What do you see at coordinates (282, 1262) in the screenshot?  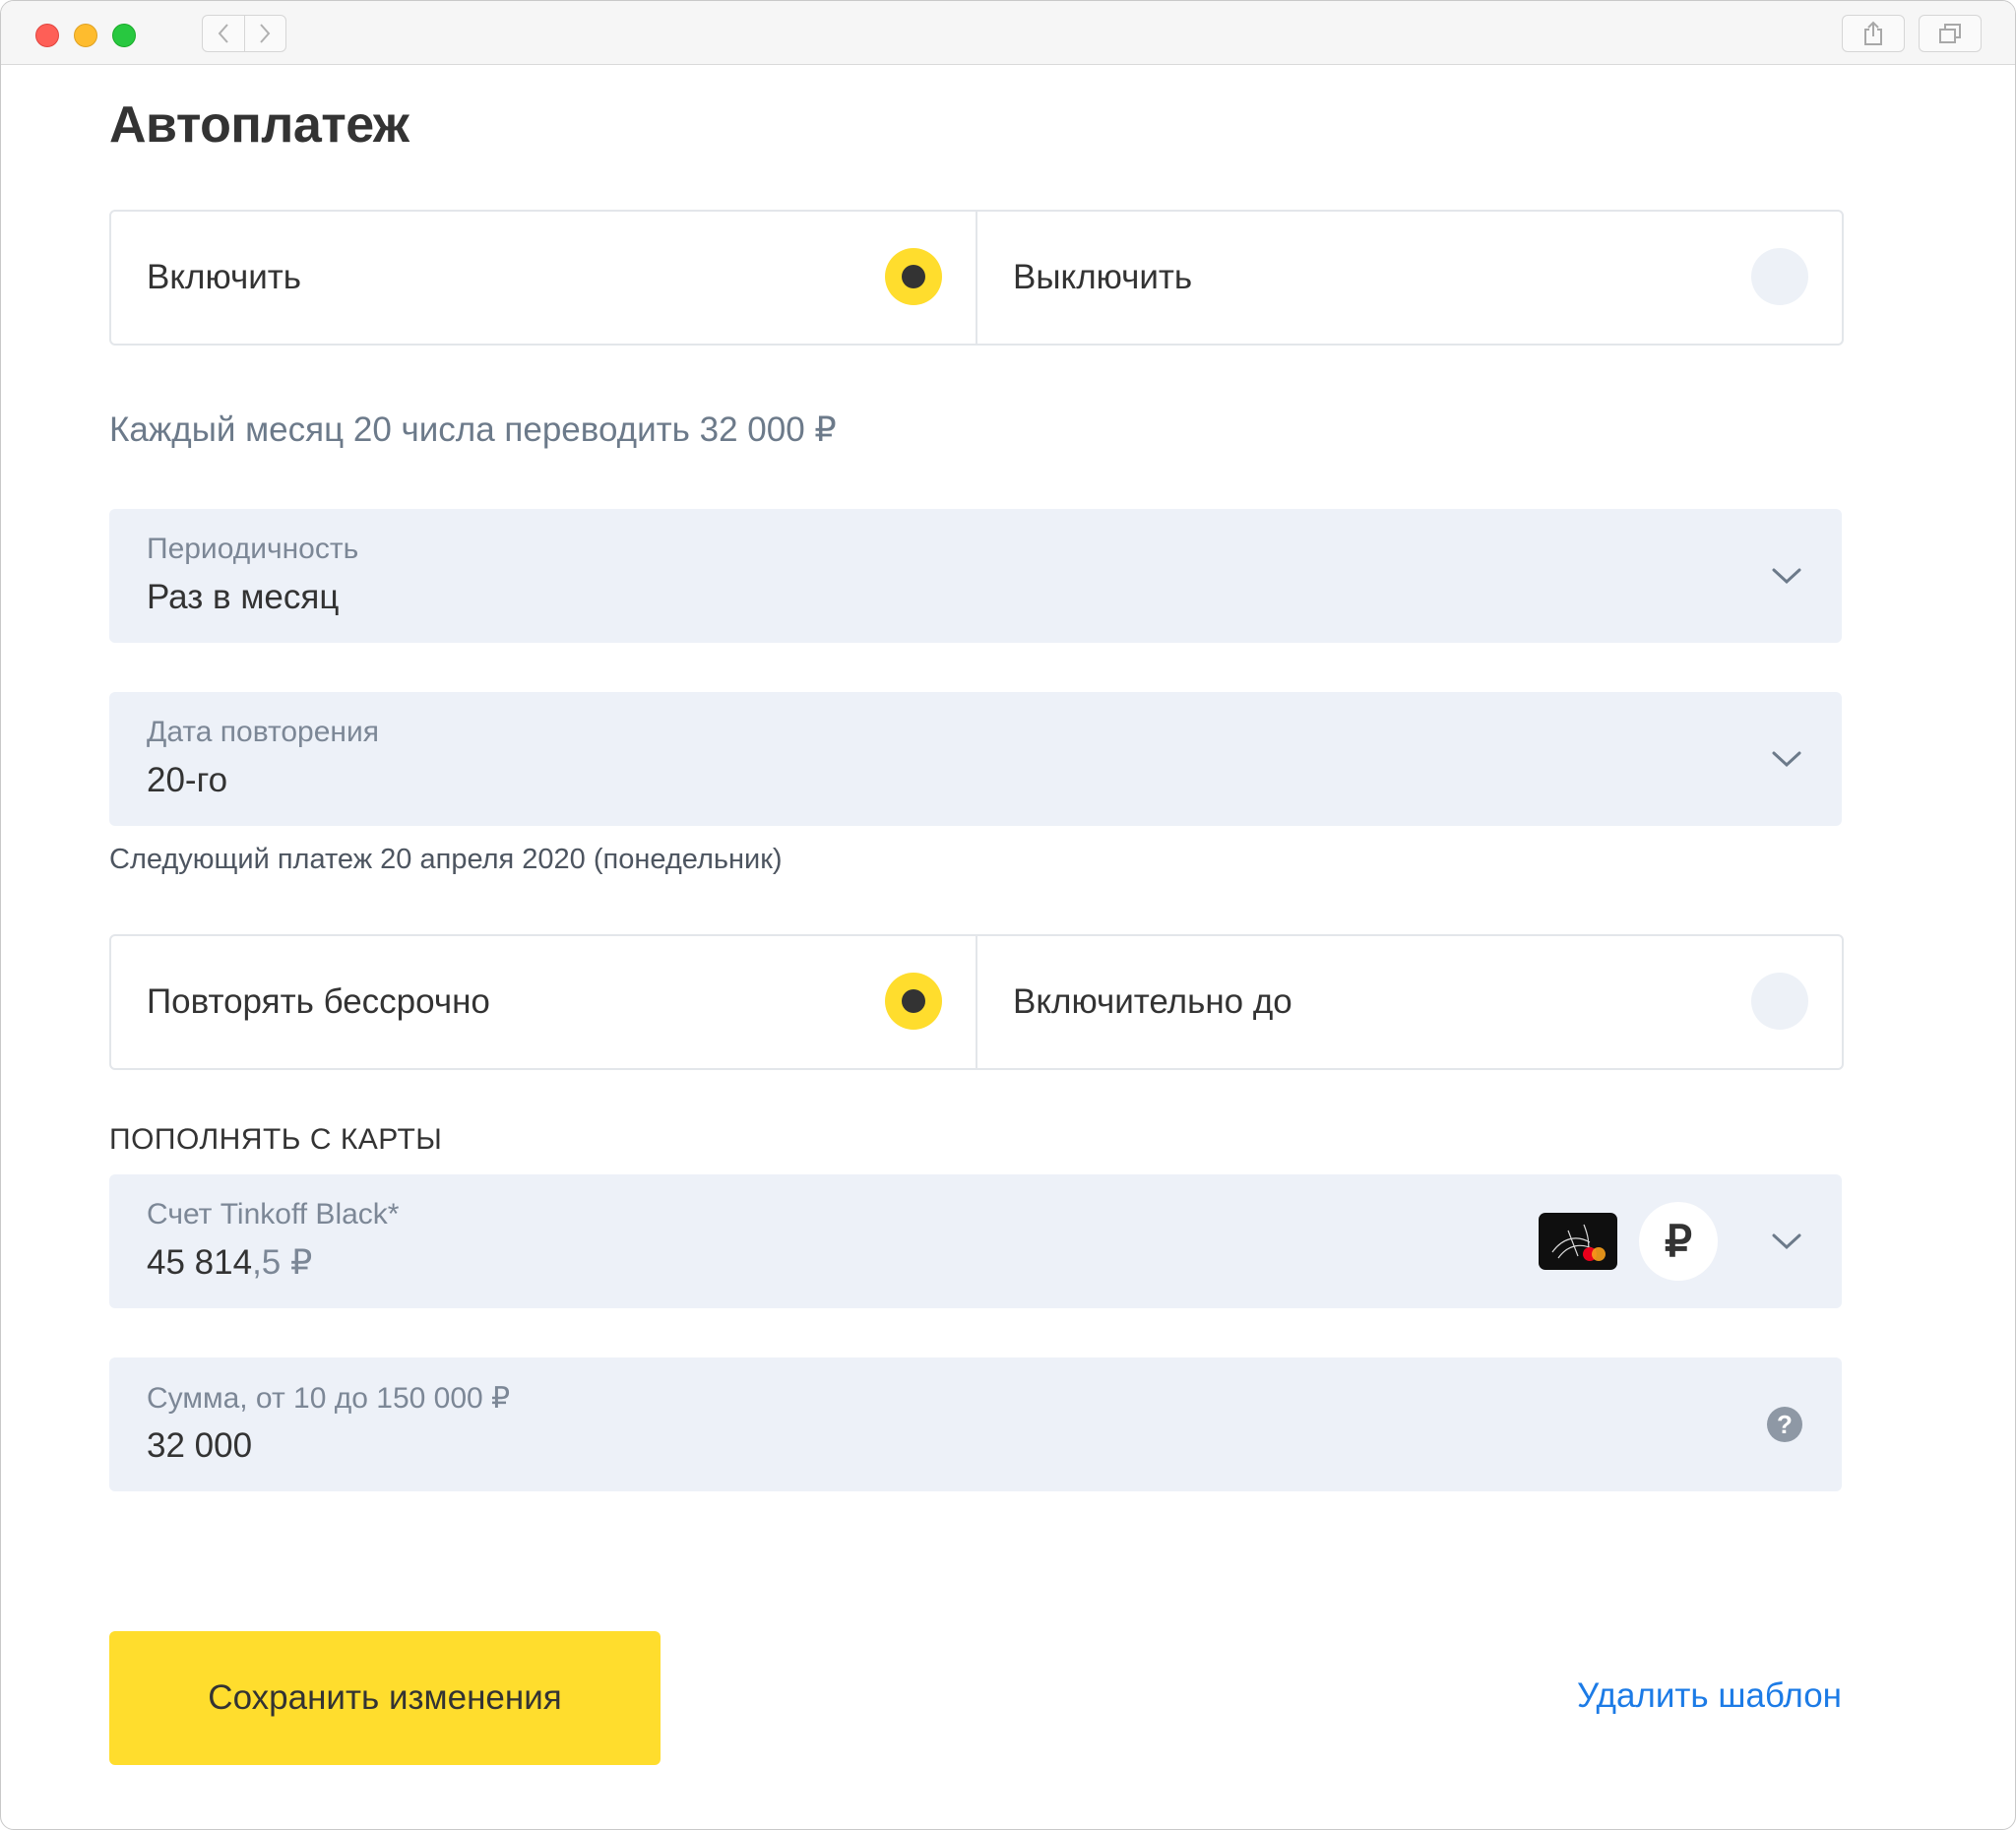 I see `balance-fraction: ,5 ₽` at bounding box center [282, 1262].